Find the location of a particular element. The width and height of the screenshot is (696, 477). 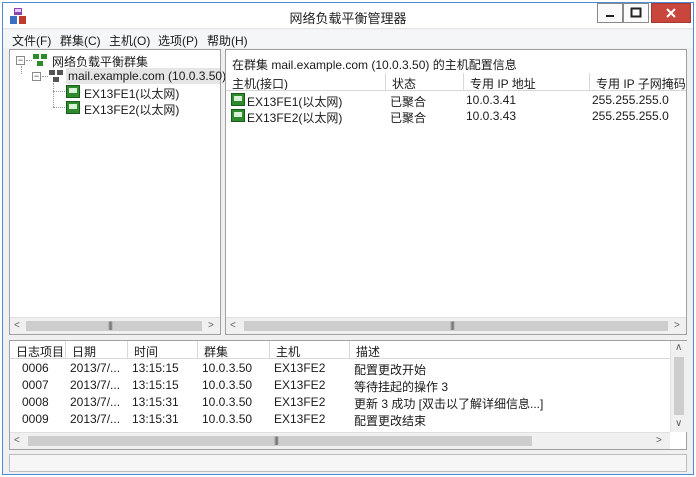

log-cell: 等待挂起的操作 3 is located at coordinates (401, 387).